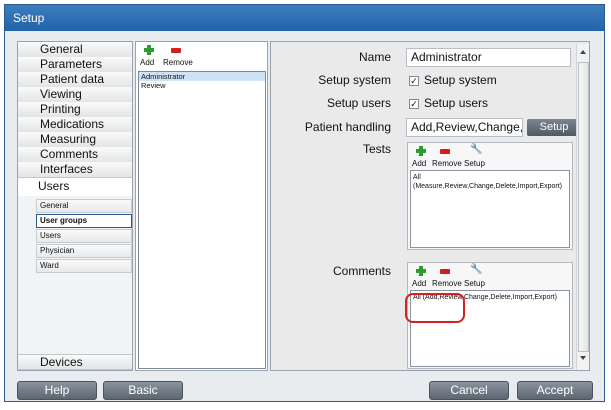  I want to click on patient-handling-setup-button: Setup, so click(554, 127).